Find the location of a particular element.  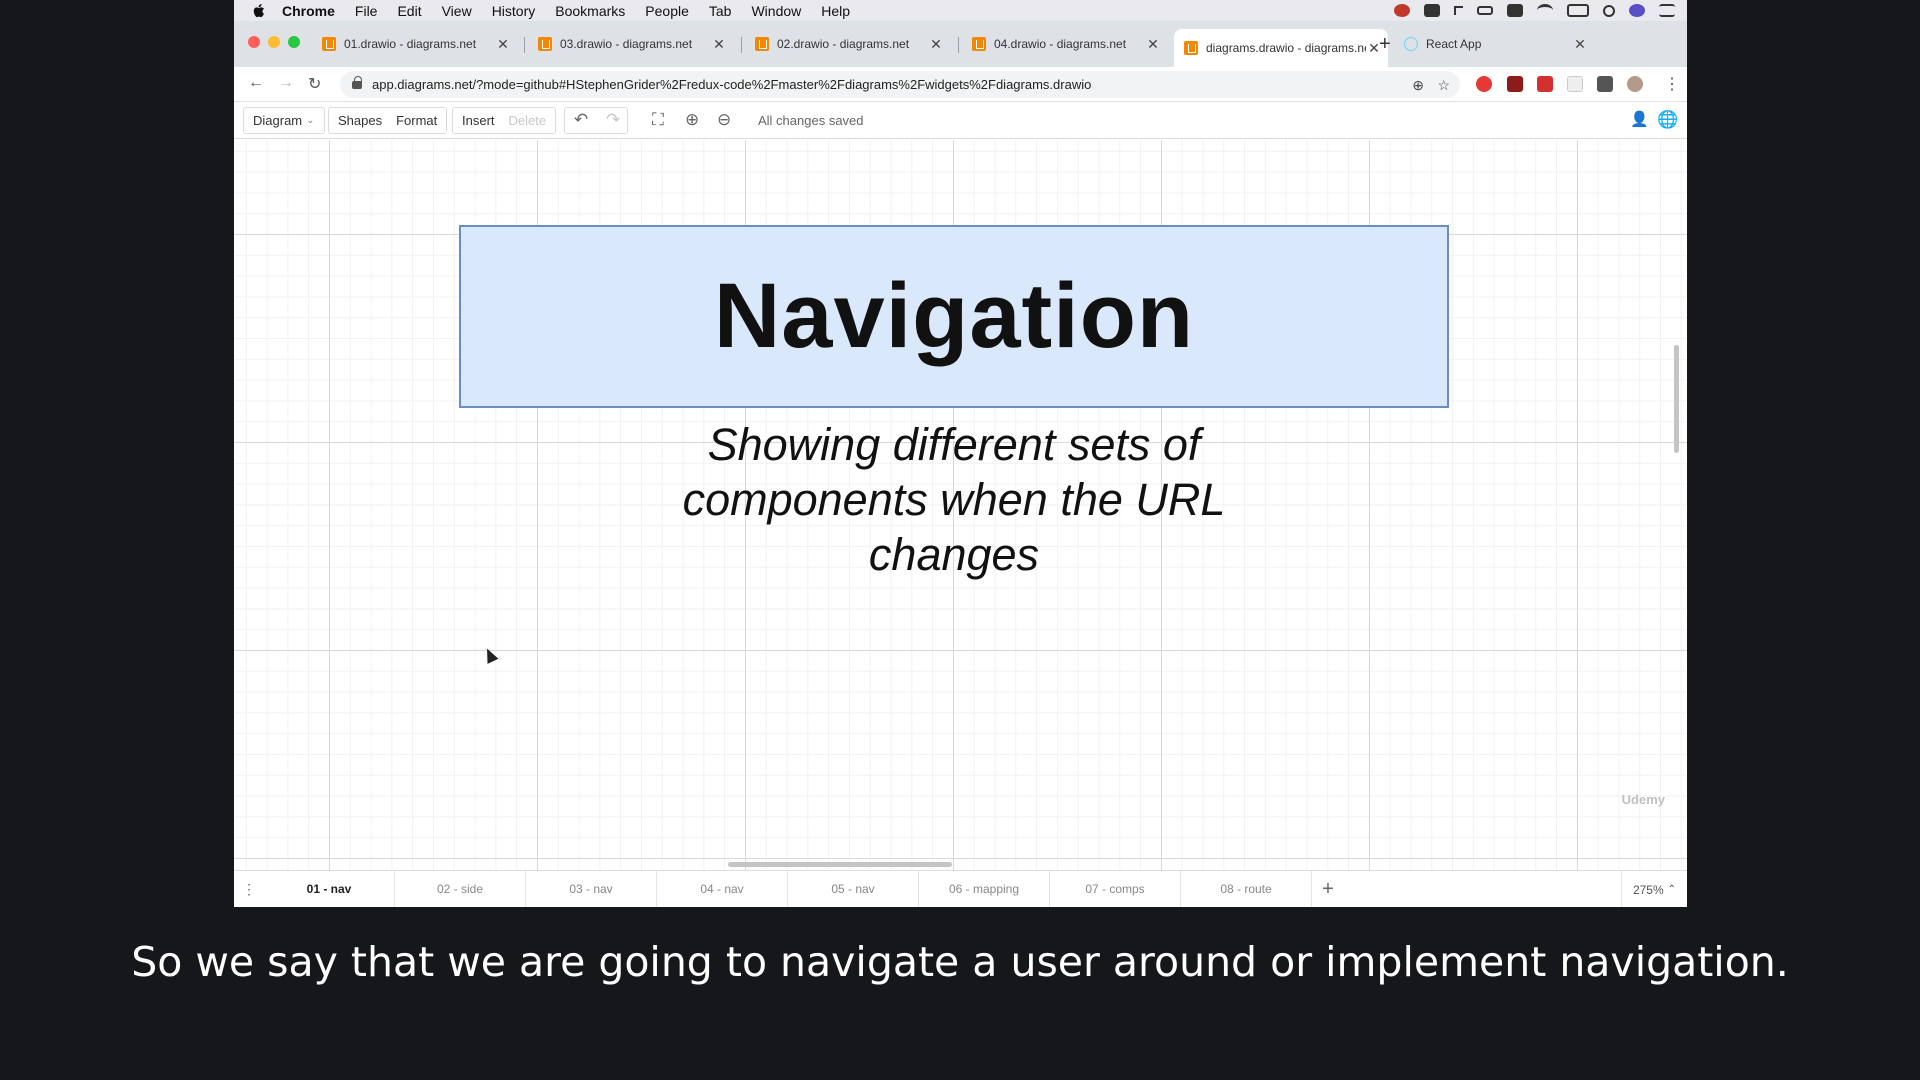

chevron-up-icon: ⌃ is located at coordinates (1672, 889).